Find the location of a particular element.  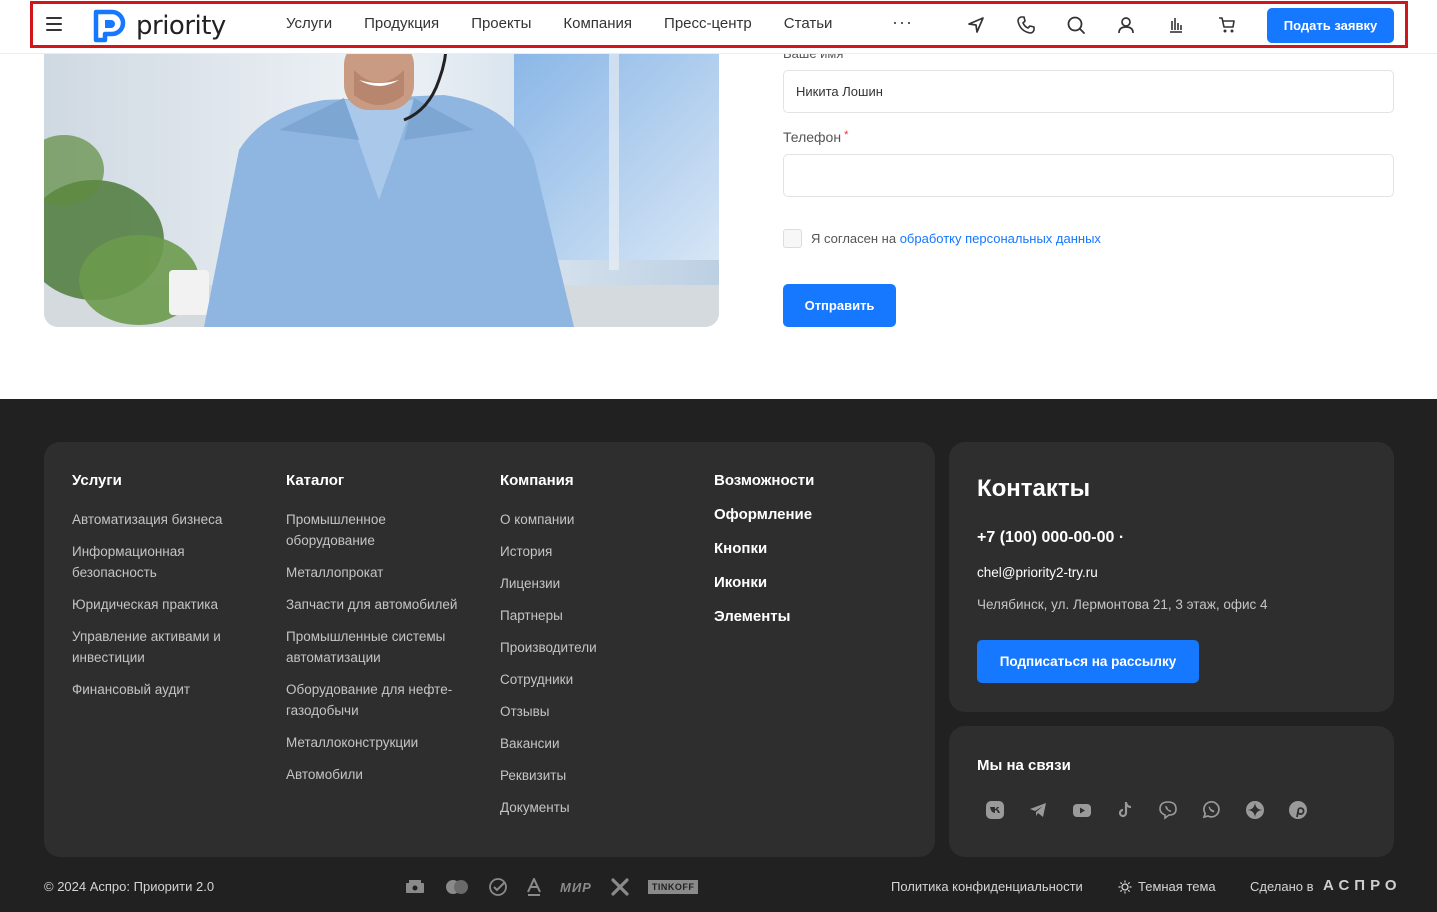

phone-field is located at coordinates (1088, 175).